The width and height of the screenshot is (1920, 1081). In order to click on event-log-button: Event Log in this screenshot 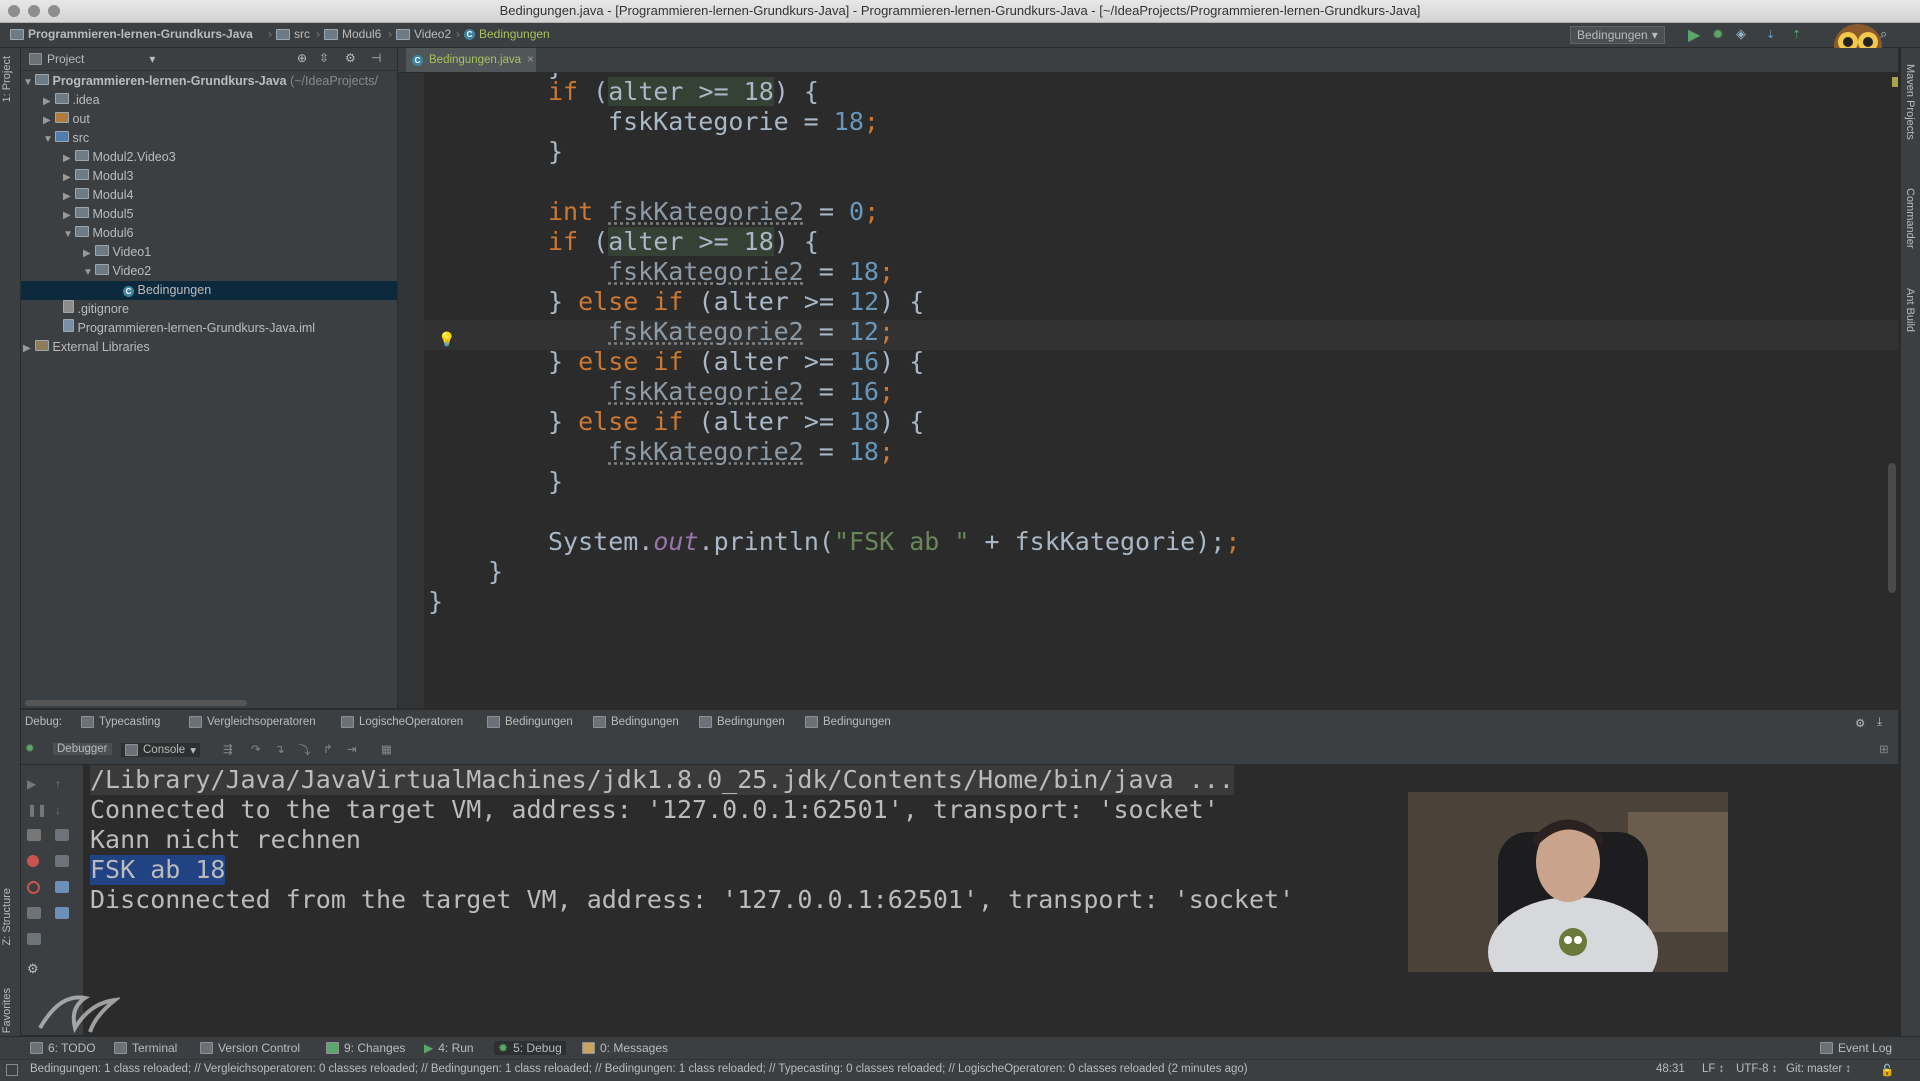, I will do `click(1856, 1048)`.